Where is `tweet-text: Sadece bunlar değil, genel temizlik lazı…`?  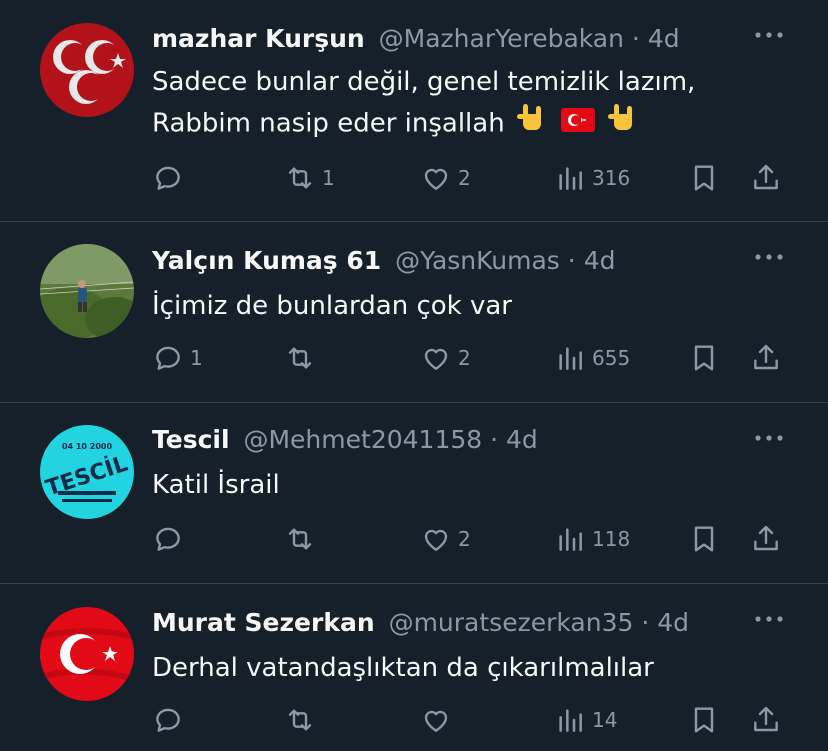
tweet-text: Sadece bunlar değil, genel temizlik lazı… is located at coordinates (460, 104).